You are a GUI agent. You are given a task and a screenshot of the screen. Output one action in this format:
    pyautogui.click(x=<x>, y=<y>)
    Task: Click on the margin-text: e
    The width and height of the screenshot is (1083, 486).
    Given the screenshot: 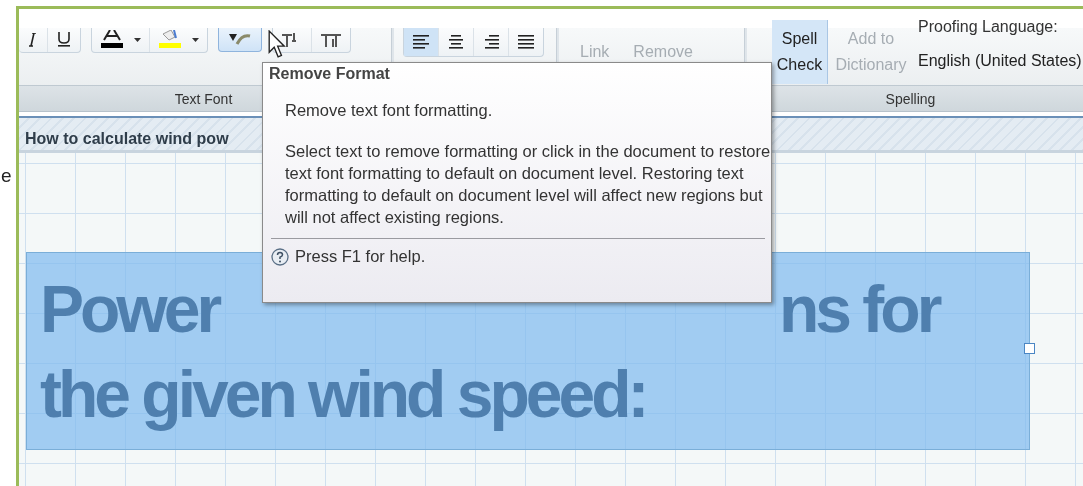 What is the action you would take?
    pyautogui.click(x=6, y=176)
    